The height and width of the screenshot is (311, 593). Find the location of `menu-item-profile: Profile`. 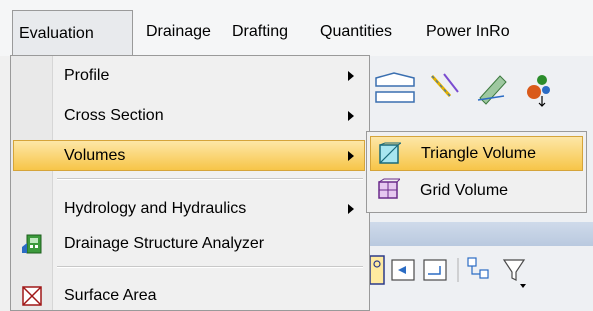

menu-item-profile: Profile is located at coordinates (189, 75).